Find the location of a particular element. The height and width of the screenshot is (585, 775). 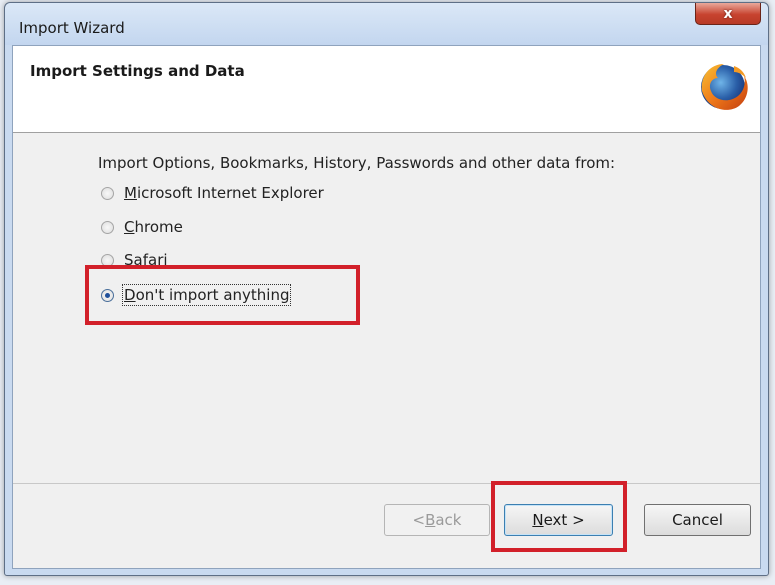

option-label: Microsoft Internet Explorer is located at coordinates (224, 193).